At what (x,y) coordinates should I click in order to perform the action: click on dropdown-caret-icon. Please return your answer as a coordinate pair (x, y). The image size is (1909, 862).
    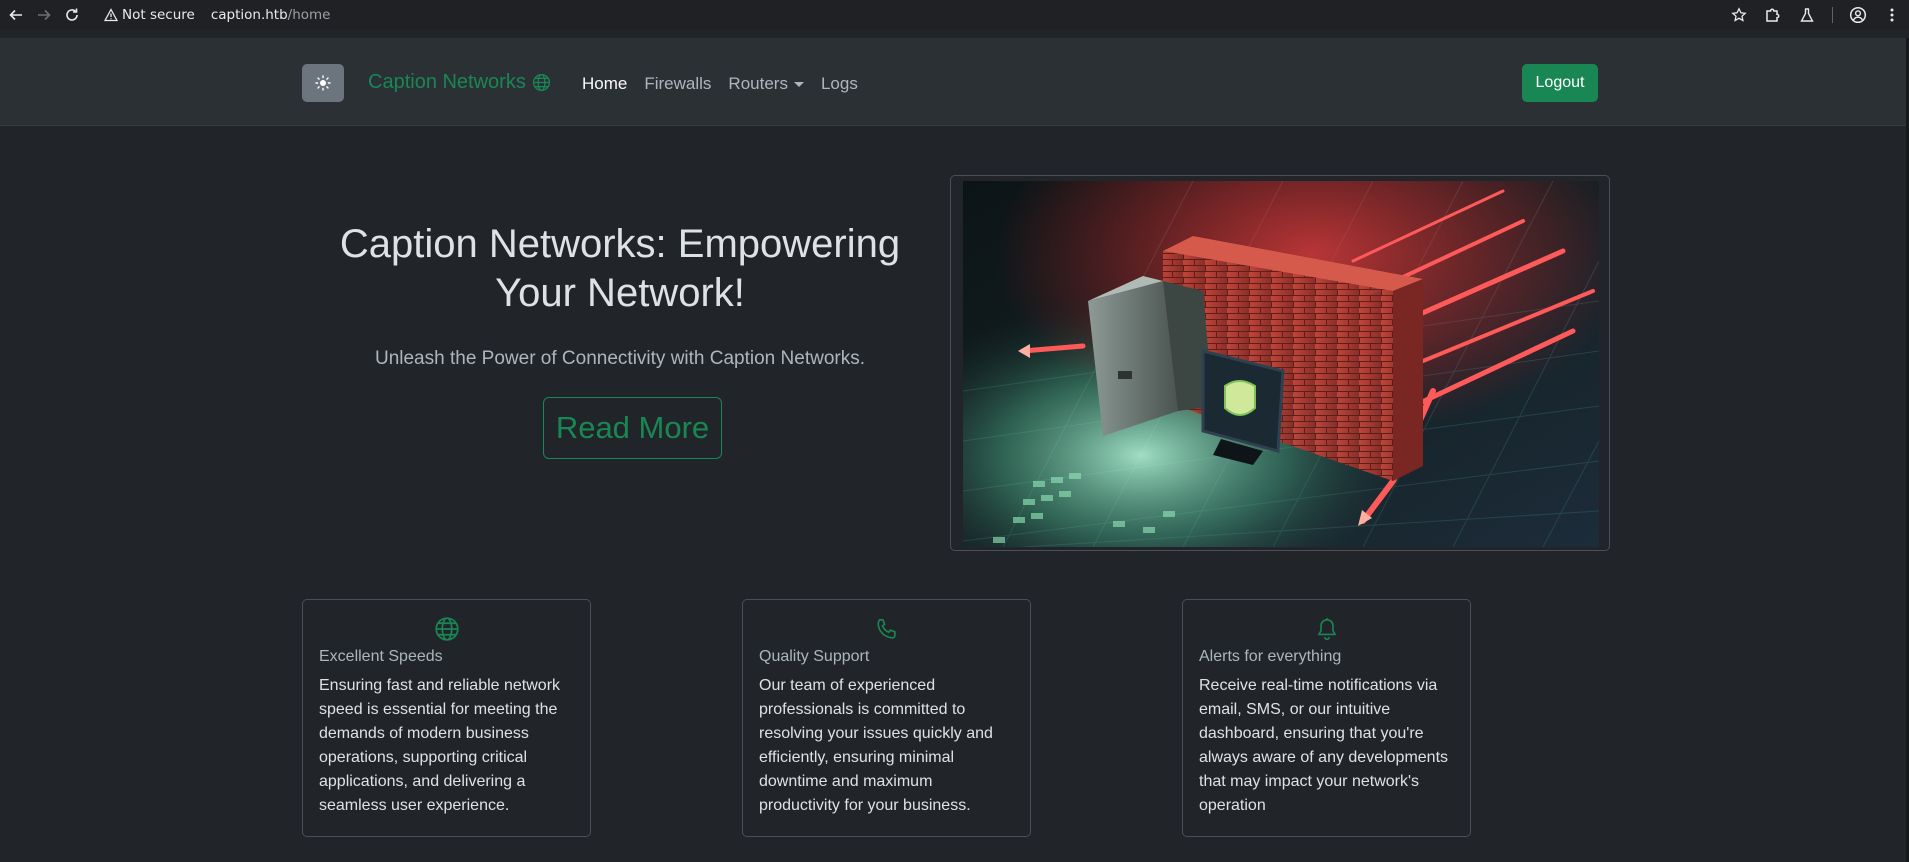
    Looking at the image, I should click on (798, 84).